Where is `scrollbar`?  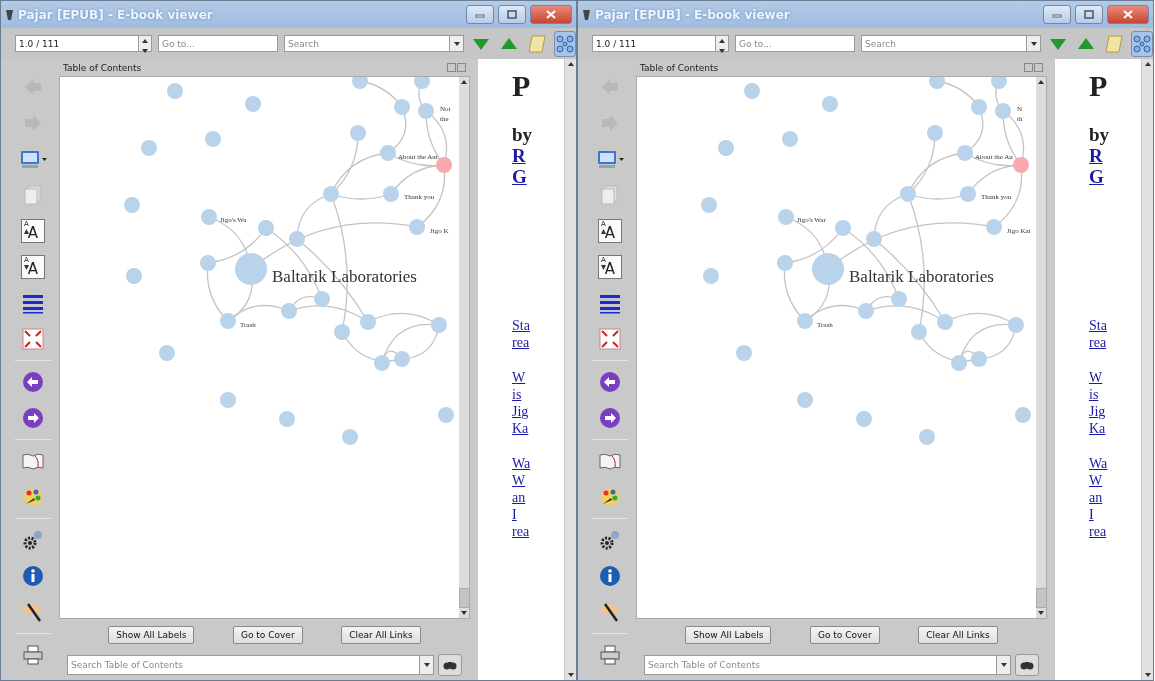 scrollbar is located at coordinates (1041, 347).